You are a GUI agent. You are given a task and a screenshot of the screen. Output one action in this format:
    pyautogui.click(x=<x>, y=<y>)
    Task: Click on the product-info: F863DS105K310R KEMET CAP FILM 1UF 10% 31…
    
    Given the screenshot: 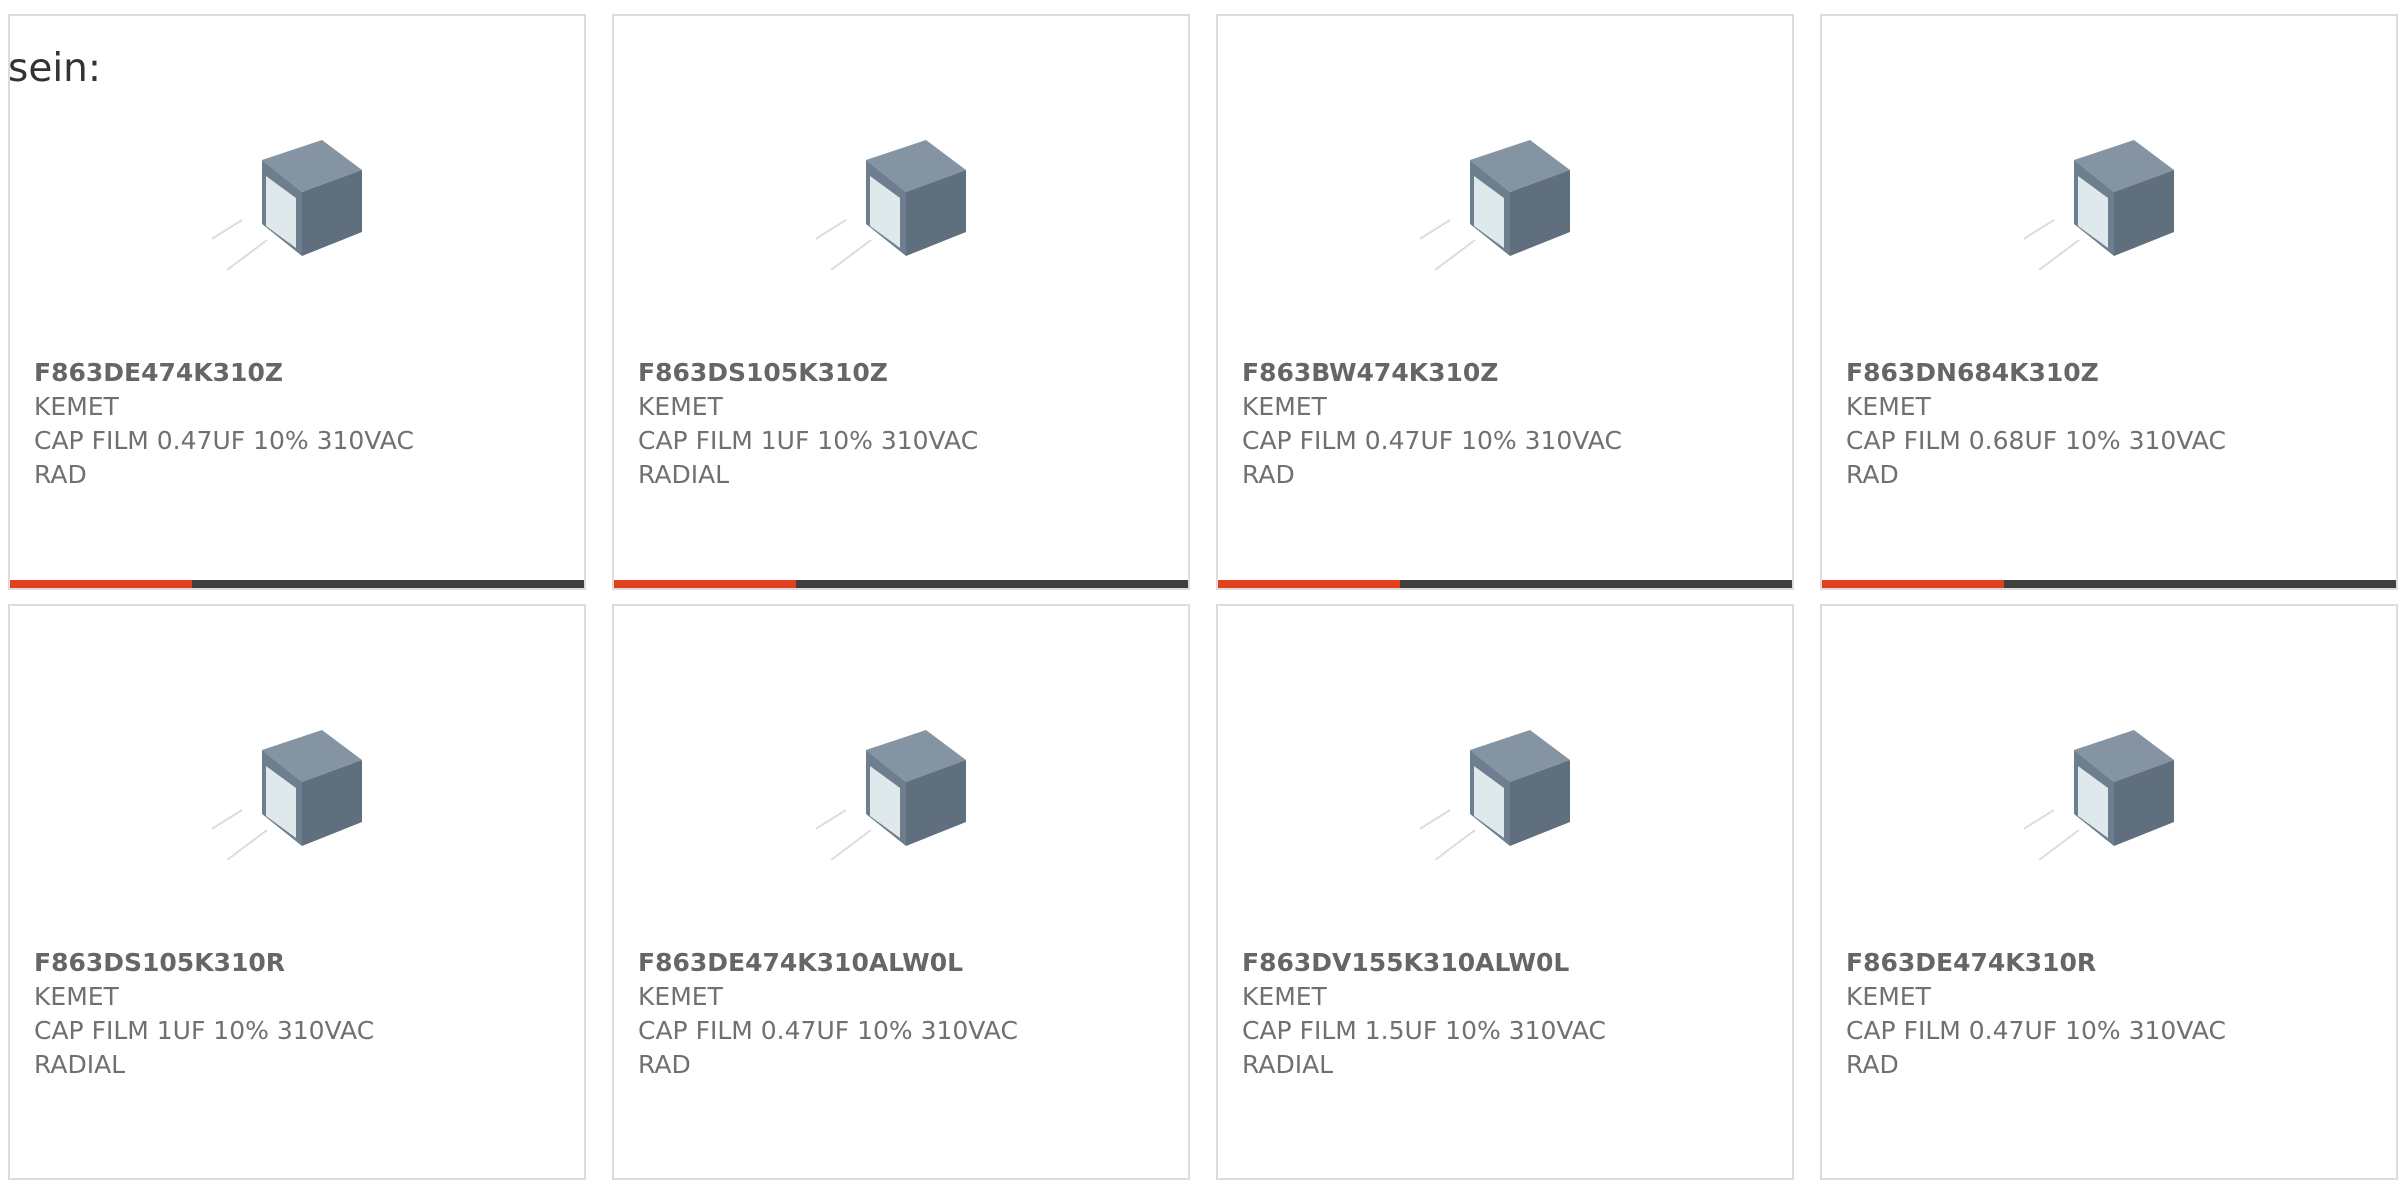 What is the action you would take?
    pyautogui.click(x=299, y=1014)
    